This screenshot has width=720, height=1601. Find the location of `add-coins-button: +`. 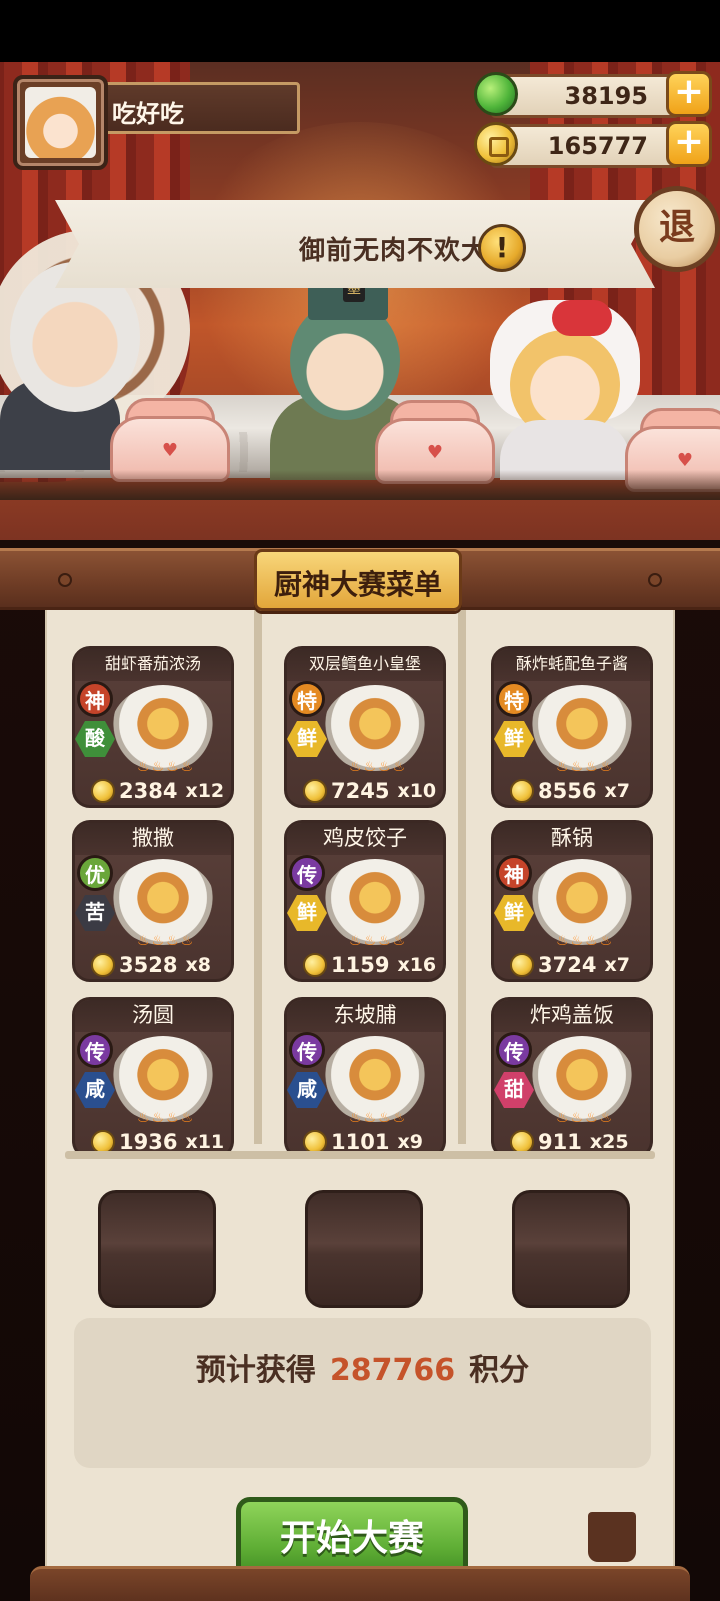

add-coins-button: + is located at coordinates (689, 144).